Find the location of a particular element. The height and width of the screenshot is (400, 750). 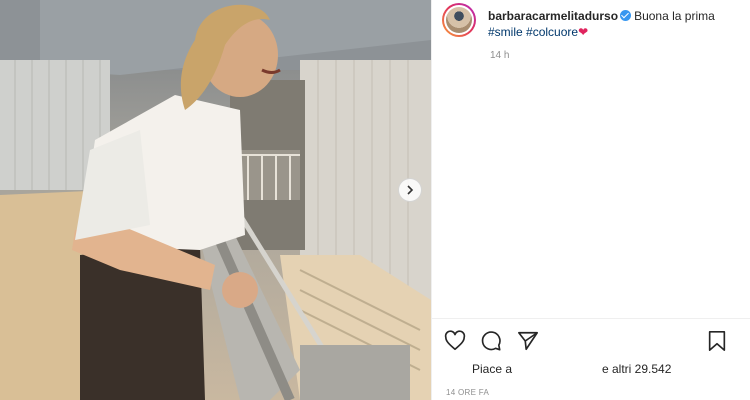

hashtag-smile: #smile is located at coordinates (505, 32).